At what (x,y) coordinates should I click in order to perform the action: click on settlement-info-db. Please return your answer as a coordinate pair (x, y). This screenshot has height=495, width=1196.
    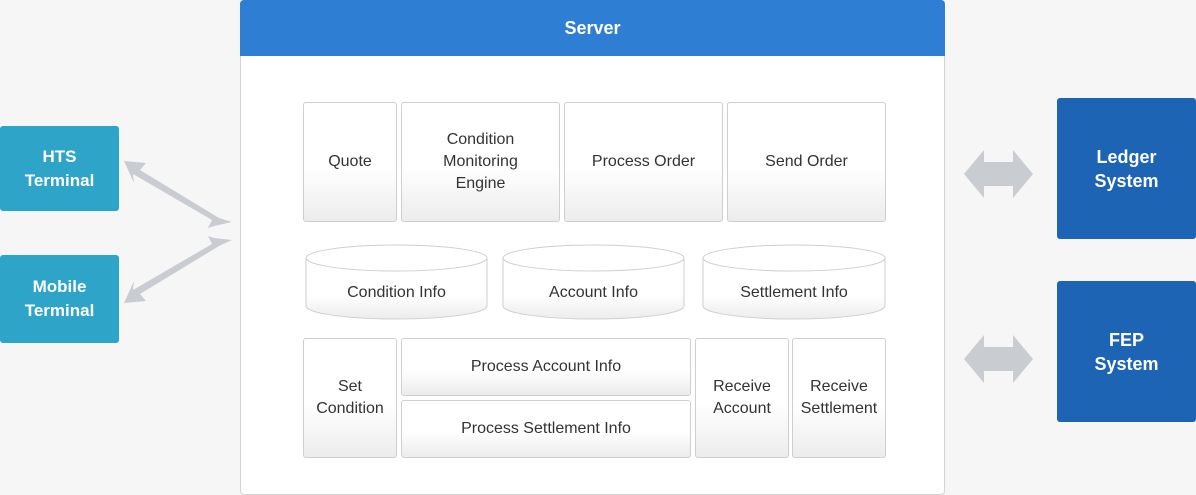
    Looking at the image, I should click on (794, 282).